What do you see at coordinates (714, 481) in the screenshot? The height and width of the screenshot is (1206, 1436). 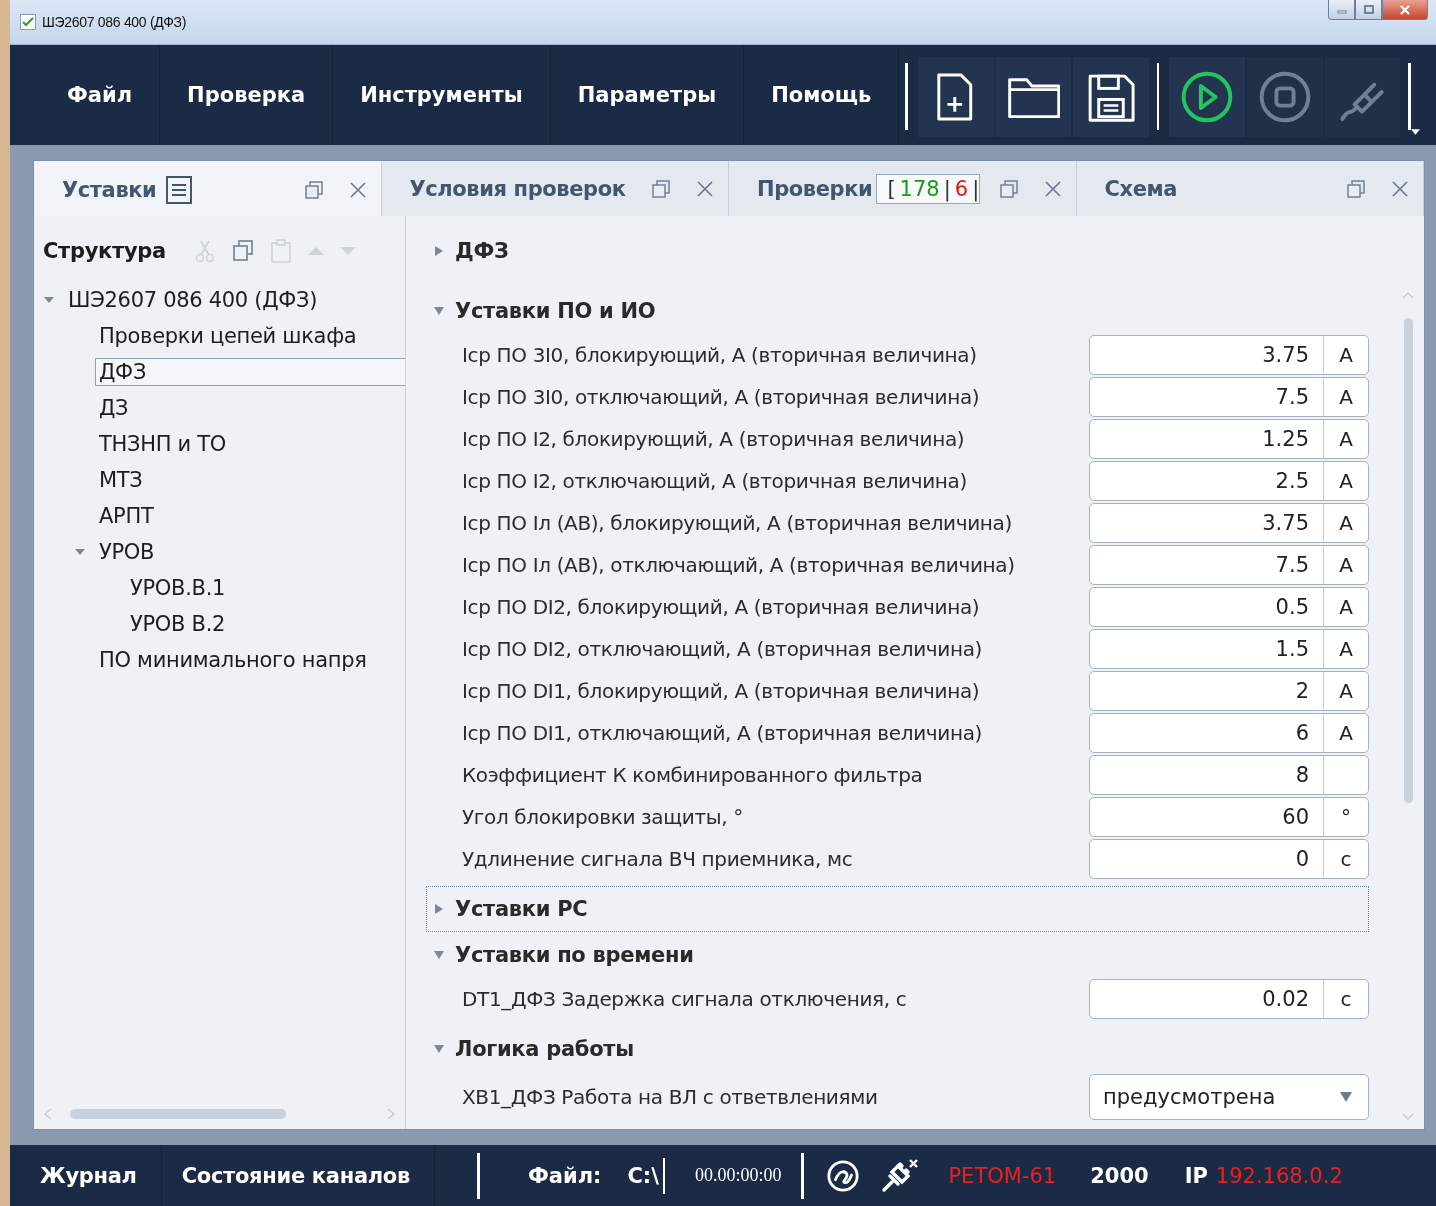 I see `setting-label: Iср ПО I2, отключающий, А (вторичная величина)` at bounding box center [714, 481].